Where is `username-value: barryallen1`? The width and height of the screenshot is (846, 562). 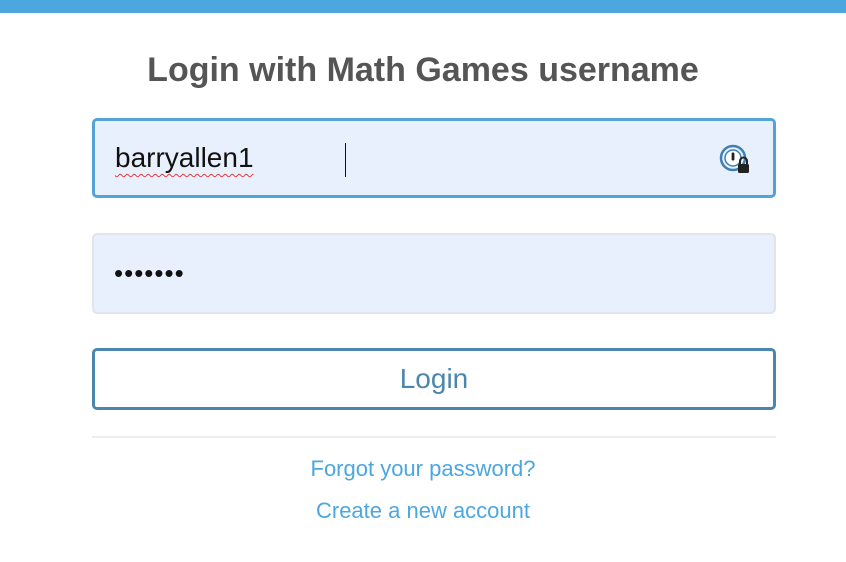 username-value: barryallen1 is located at coordinates (184, 157).